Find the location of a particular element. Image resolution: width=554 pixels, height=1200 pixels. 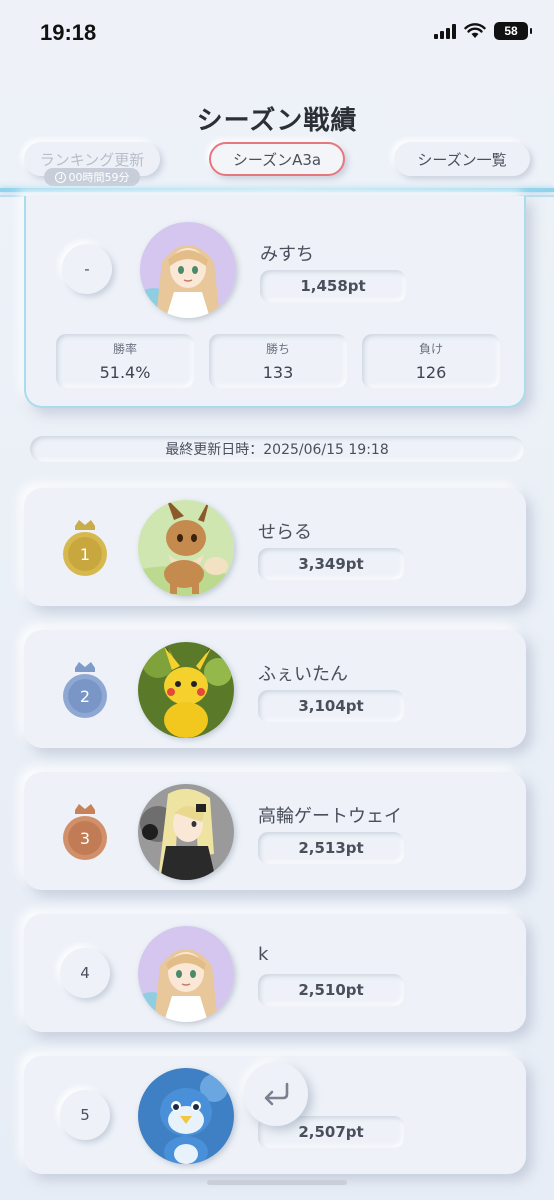

status-time: 19:18 is located at coordinates (68, 32).